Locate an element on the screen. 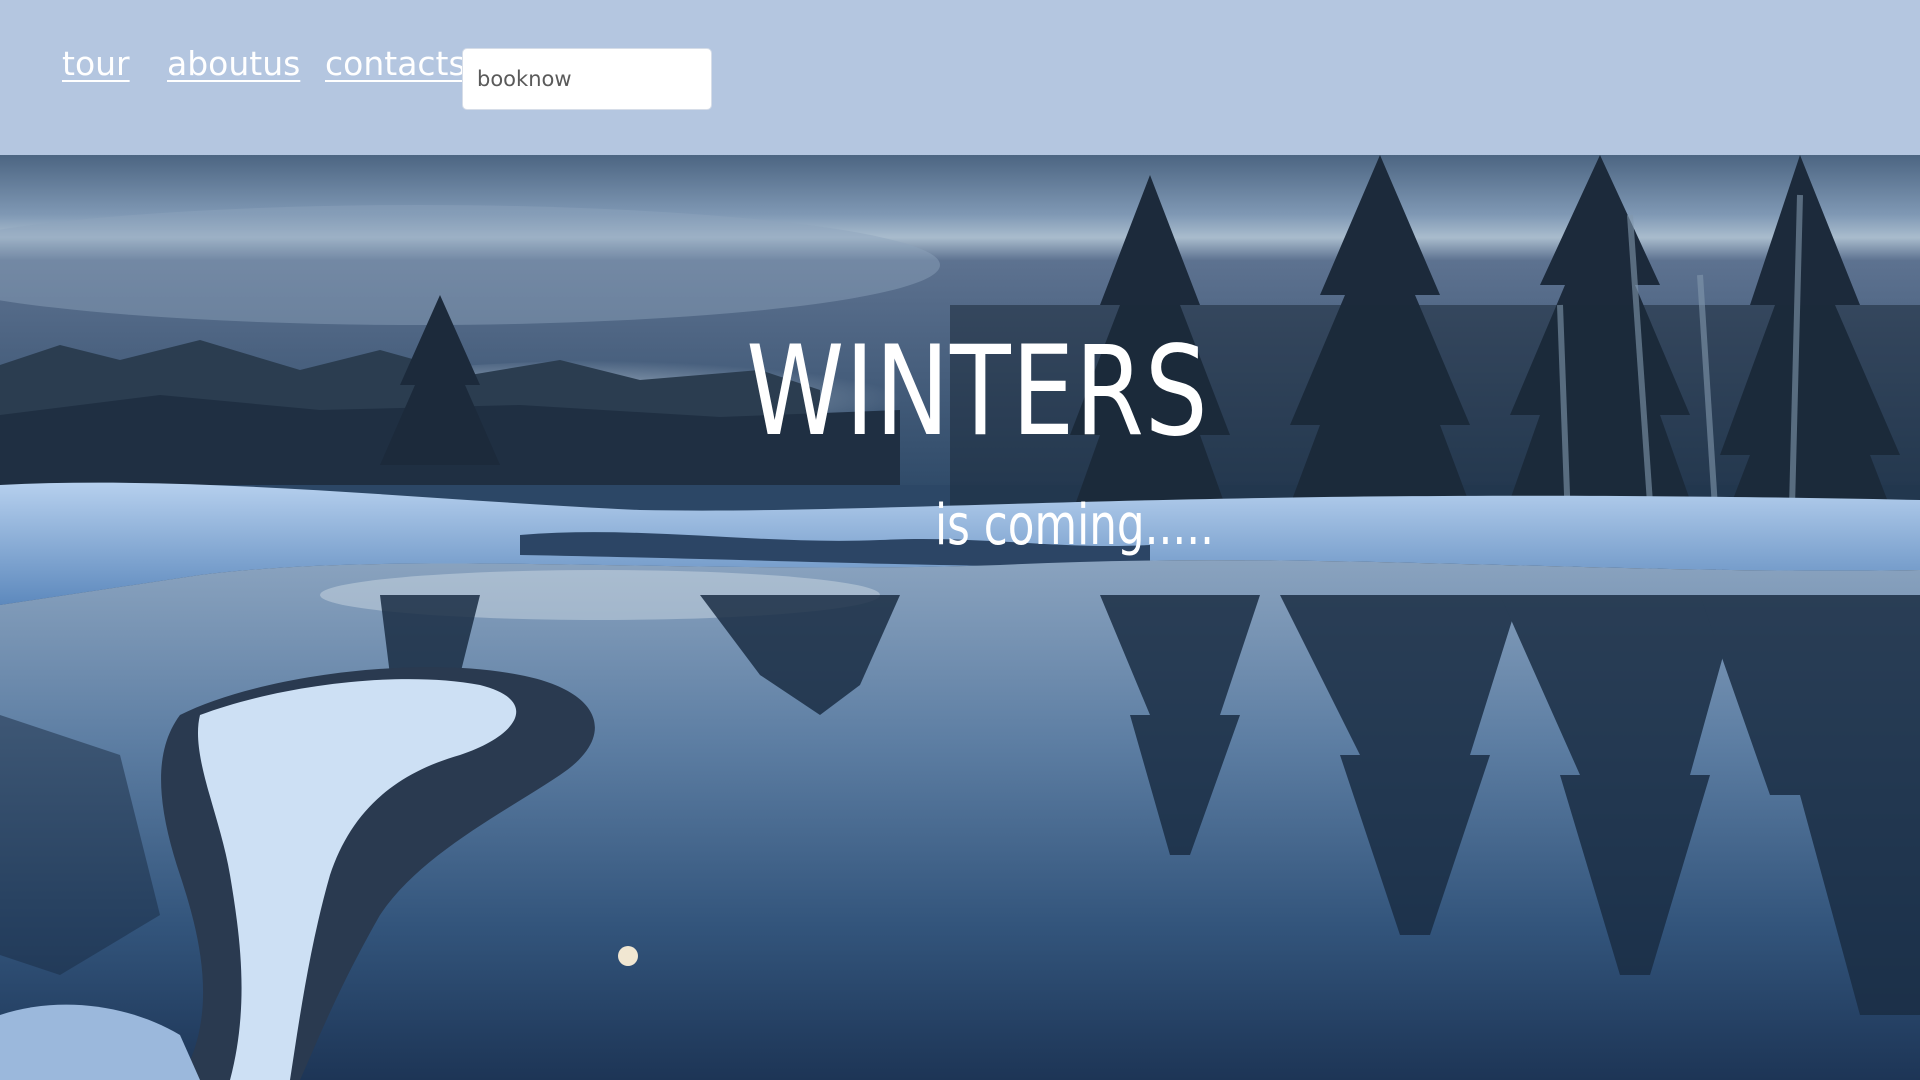 Image resolution: width=1920 pixels, height=1080 pixels. hero-title: WINTERS is located at coordinates (977, 392).